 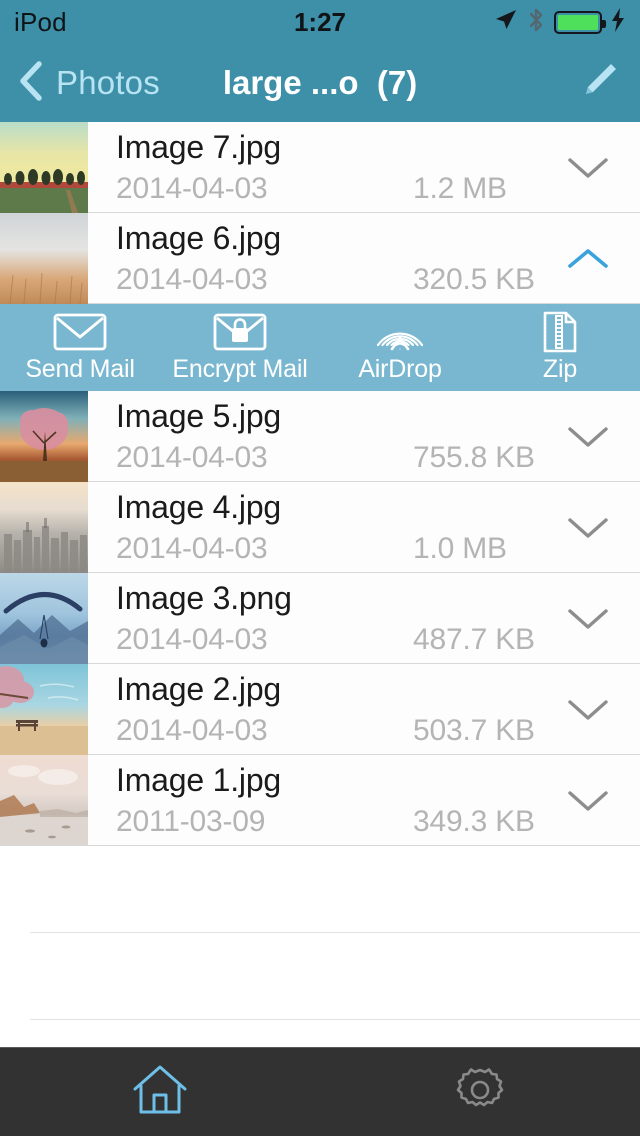 What do you see at coordinates (31, 83) in the screenshot?
I see `chevron-left-icon` at bounding box center [31, 83].